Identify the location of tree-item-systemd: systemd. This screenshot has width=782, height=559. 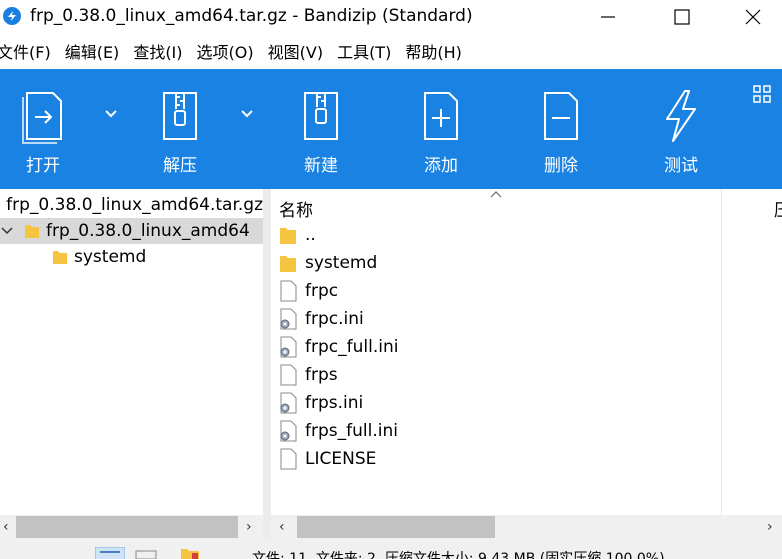
(131, 257).